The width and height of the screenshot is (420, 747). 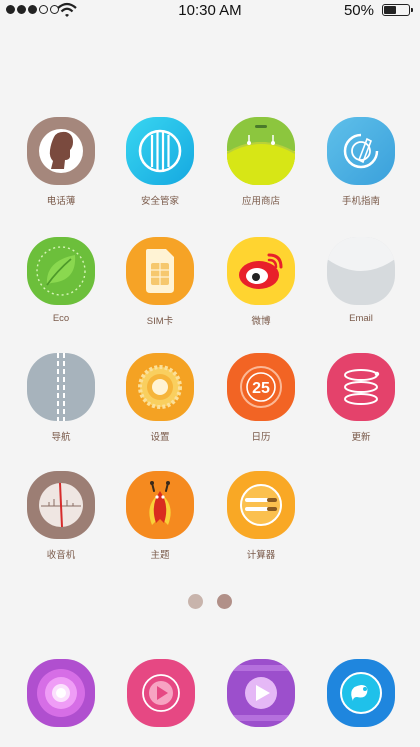 I want to click on video-player-icon, so click(x=261, y=693).